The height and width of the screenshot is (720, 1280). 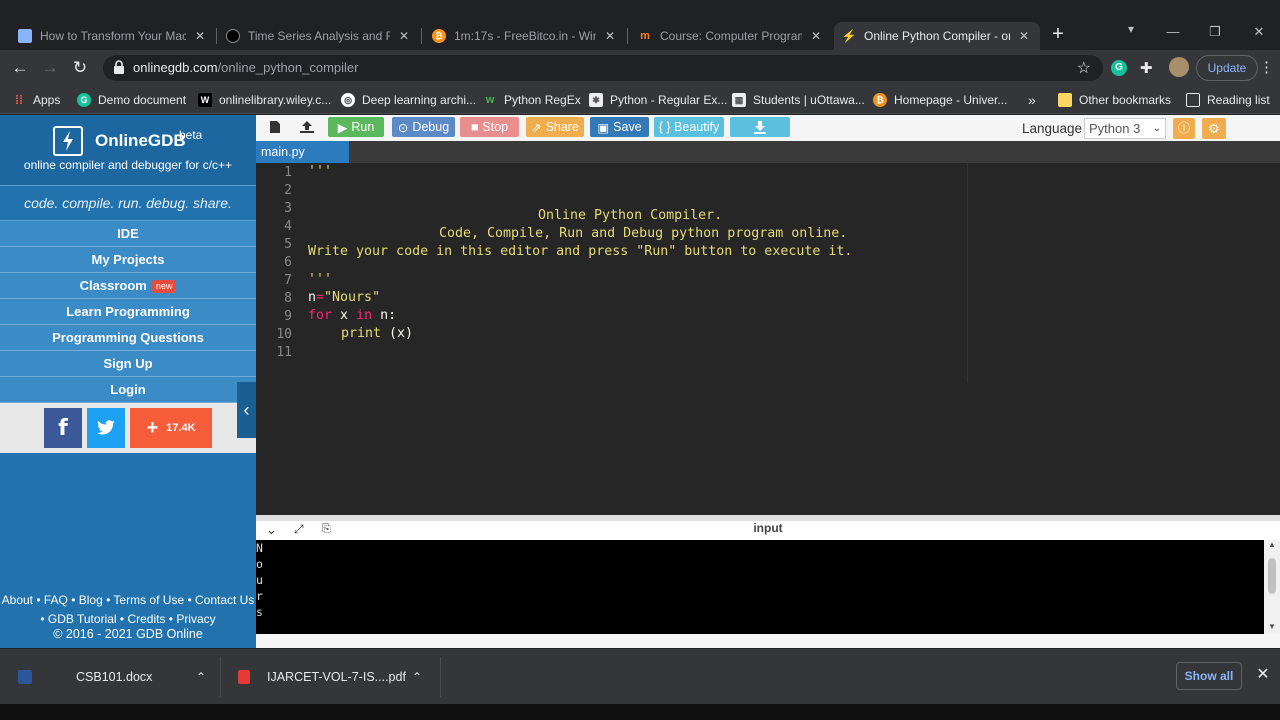 What do you see at coordinates (1263, 674) in the screenshot?
I see `close-downloads-icon: ✕` at bounding box center [1263, 674].